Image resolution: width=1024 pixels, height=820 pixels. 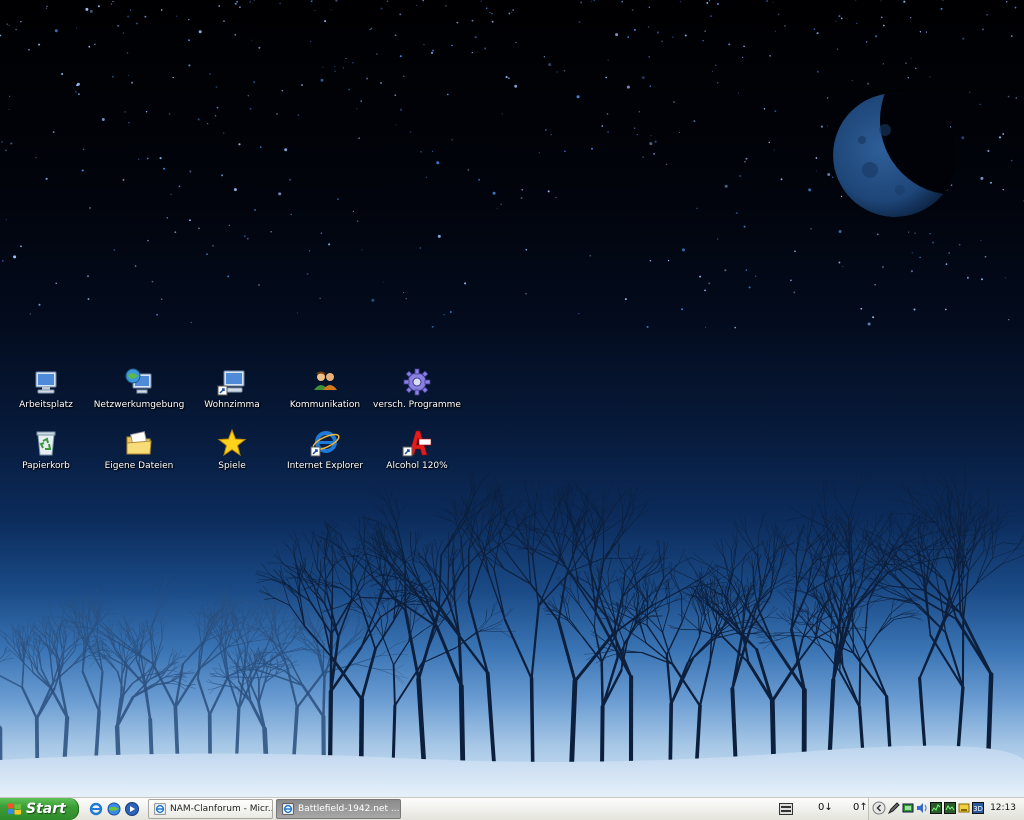 I want to click on desktop-icon-spiele: Spiele, so click(x=232, y=455).